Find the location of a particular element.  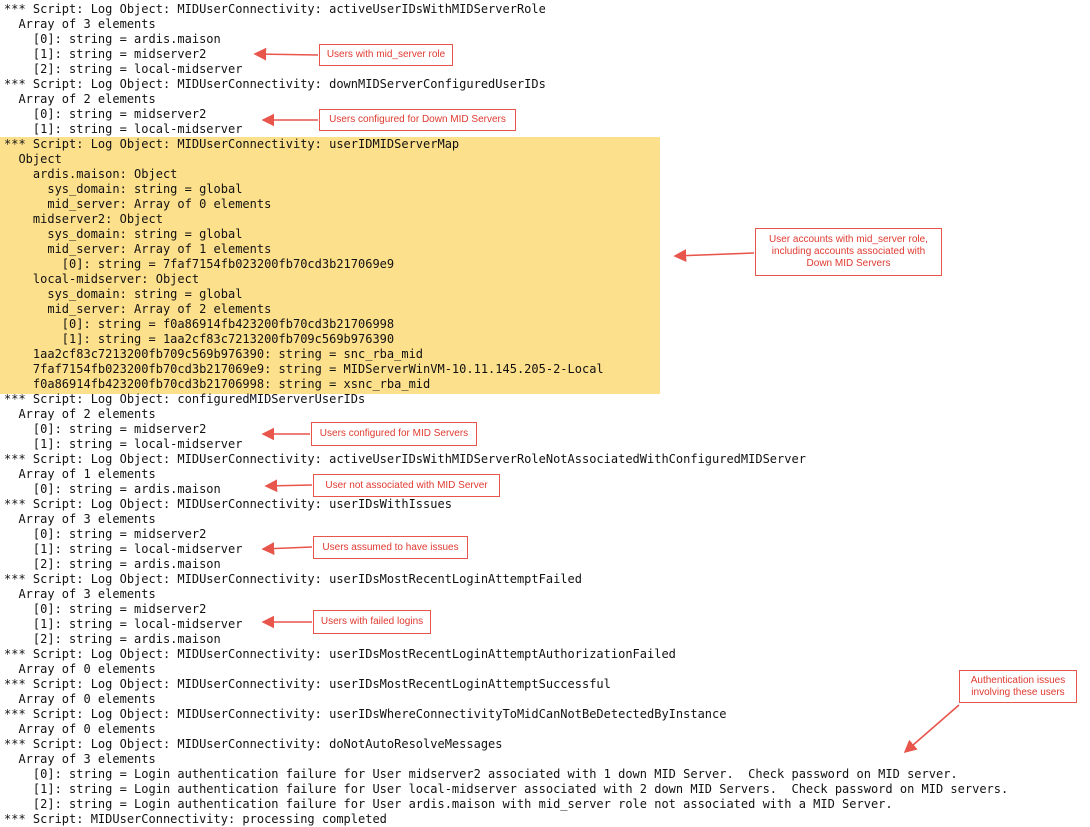

log-line: [1]: string = midserver2 is located at coordinates (105, 54).